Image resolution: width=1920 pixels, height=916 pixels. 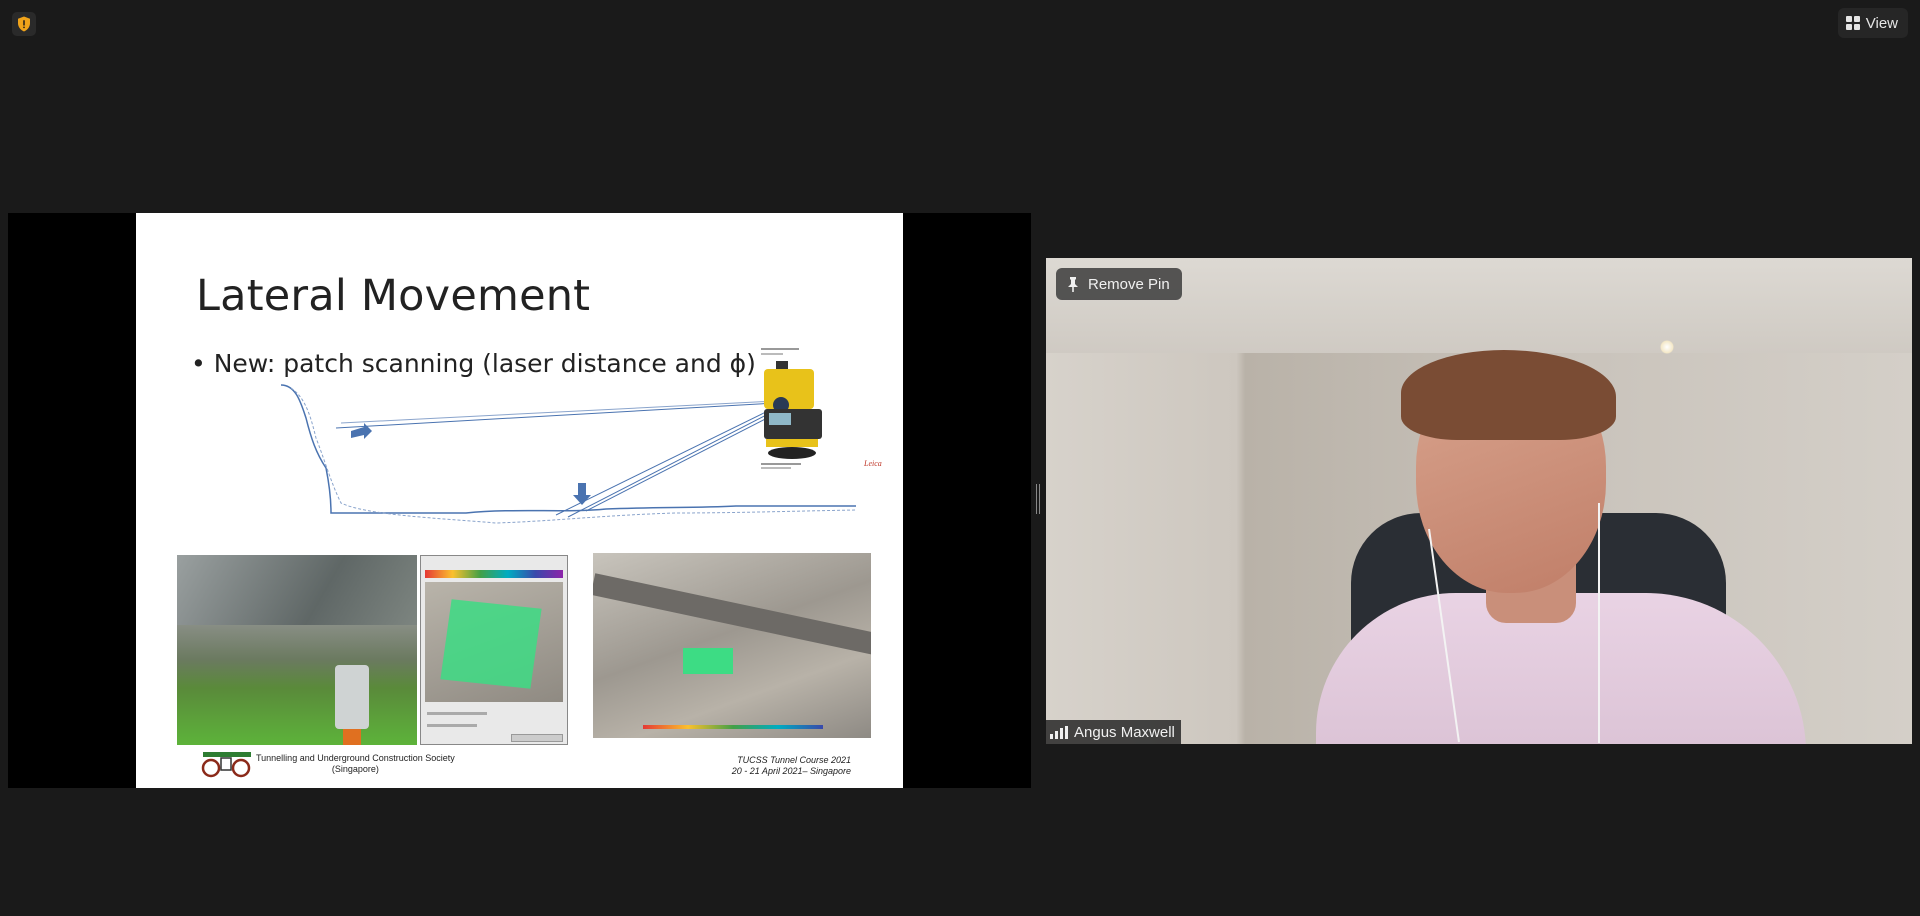 I want to click on view-button-label: View, so click(x=1881, y=23).